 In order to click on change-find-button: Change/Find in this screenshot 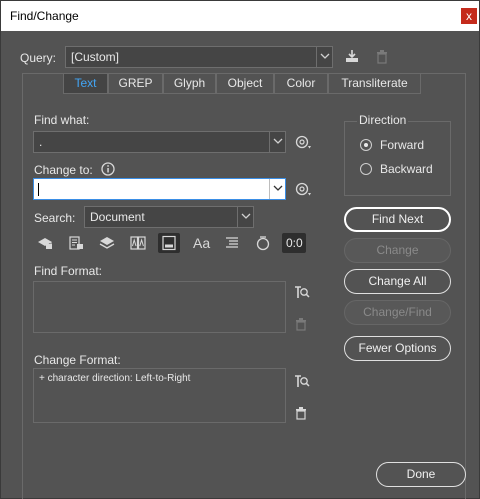, I will do `click(397, 312)`.